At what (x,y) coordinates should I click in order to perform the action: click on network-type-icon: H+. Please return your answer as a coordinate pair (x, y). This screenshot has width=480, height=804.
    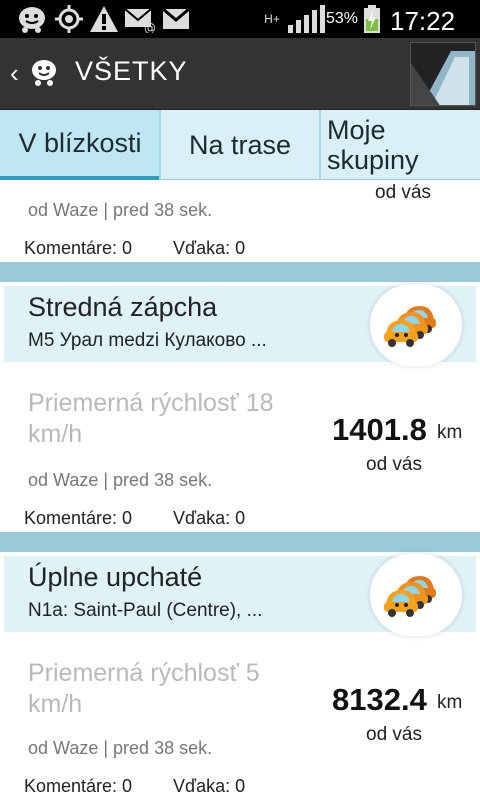
    Looking at the image, I should click on (272, 19).